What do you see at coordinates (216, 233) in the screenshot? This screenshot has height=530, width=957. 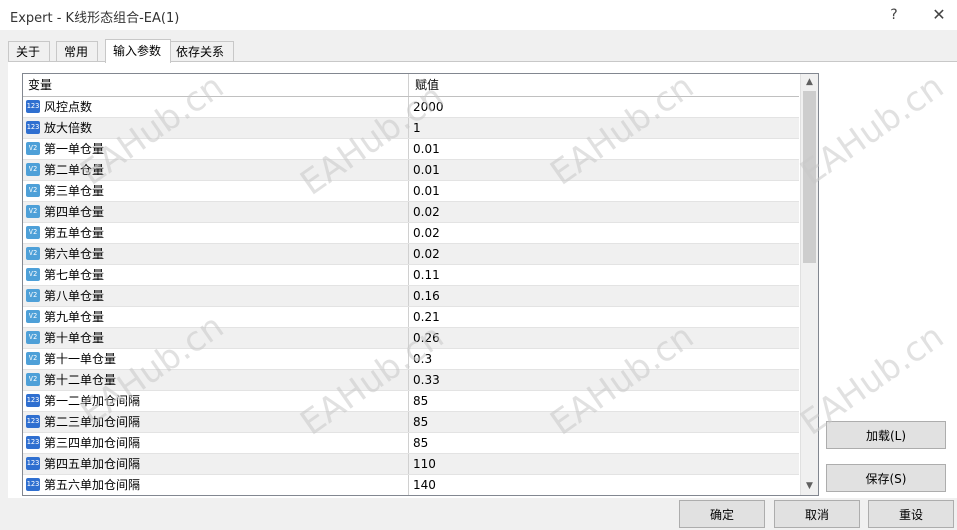 I see `variable-cell: V2 第五单仓量` at bounding box center [216, 233].